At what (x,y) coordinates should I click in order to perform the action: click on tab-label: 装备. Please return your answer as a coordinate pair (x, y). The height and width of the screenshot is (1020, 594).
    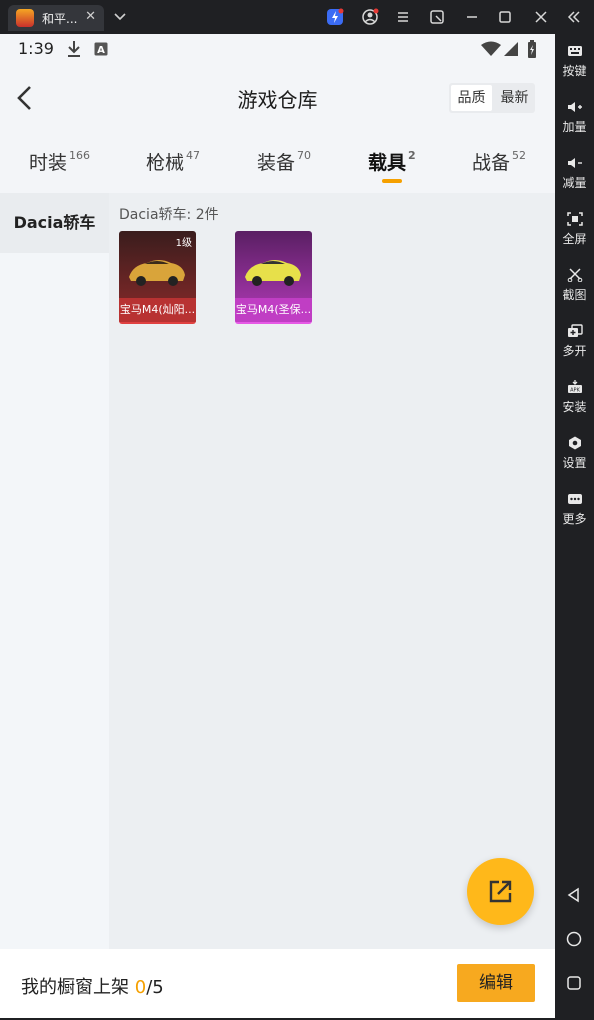
    Looking at the image, I should click on (276, 163).